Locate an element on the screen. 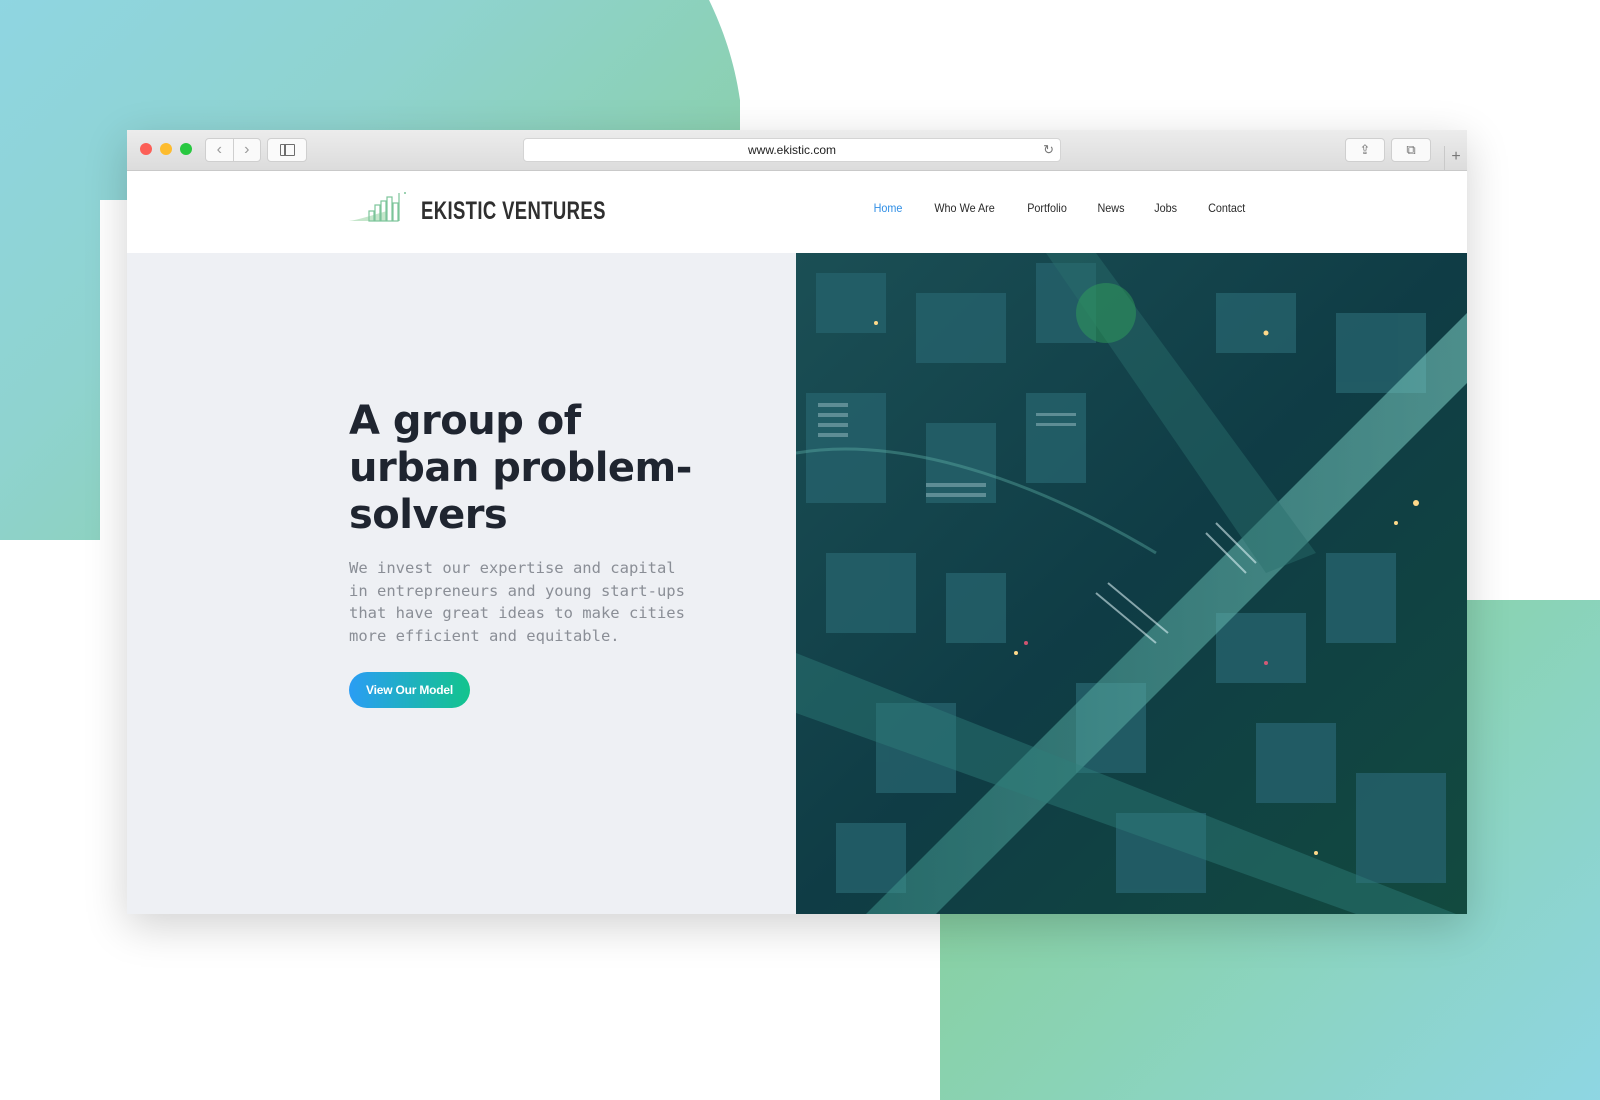  address-bar: www.ekistic.com ↻ is located at coordinates (792, 150).